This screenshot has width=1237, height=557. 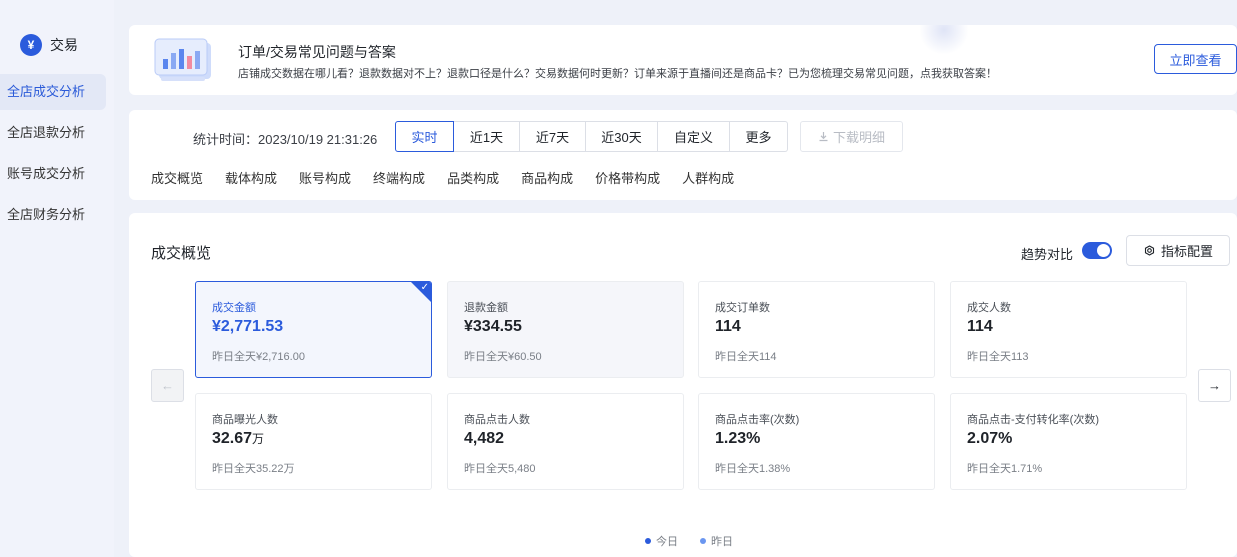 I want to click on metric-card-click-pay-conversion: 商品点击-支付转化率(次数) 2.07% 昨日全天1.71%, so click(x=1068, y=441).